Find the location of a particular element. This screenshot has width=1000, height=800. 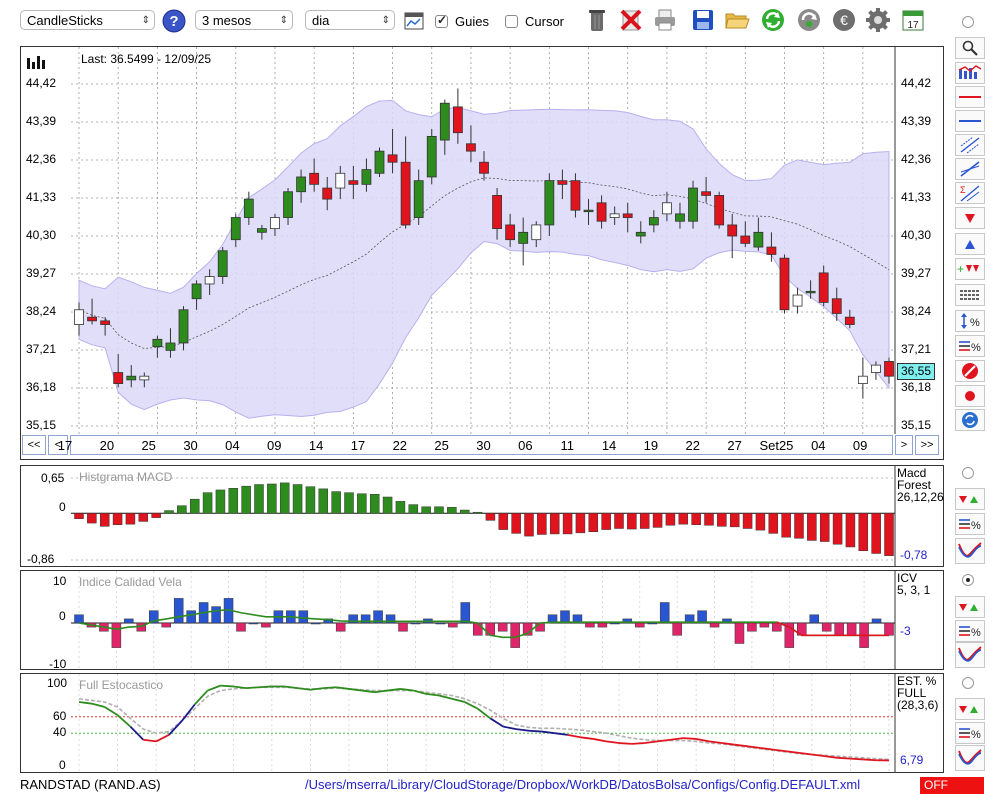

calendar-chart-icon is located at coordinates (414, 21).